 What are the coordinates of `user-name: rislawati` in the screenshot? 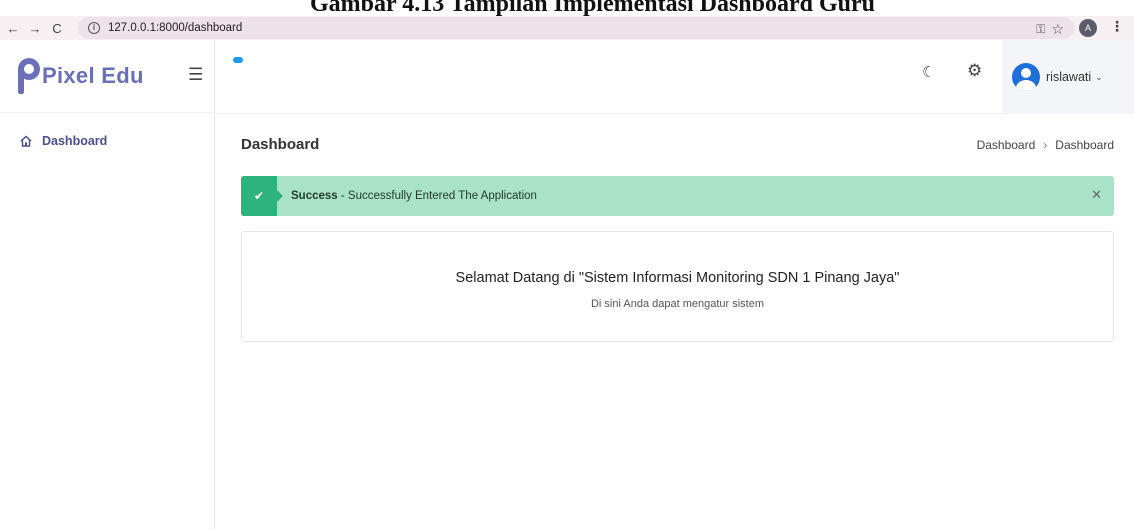 It's located at (1069, 77).